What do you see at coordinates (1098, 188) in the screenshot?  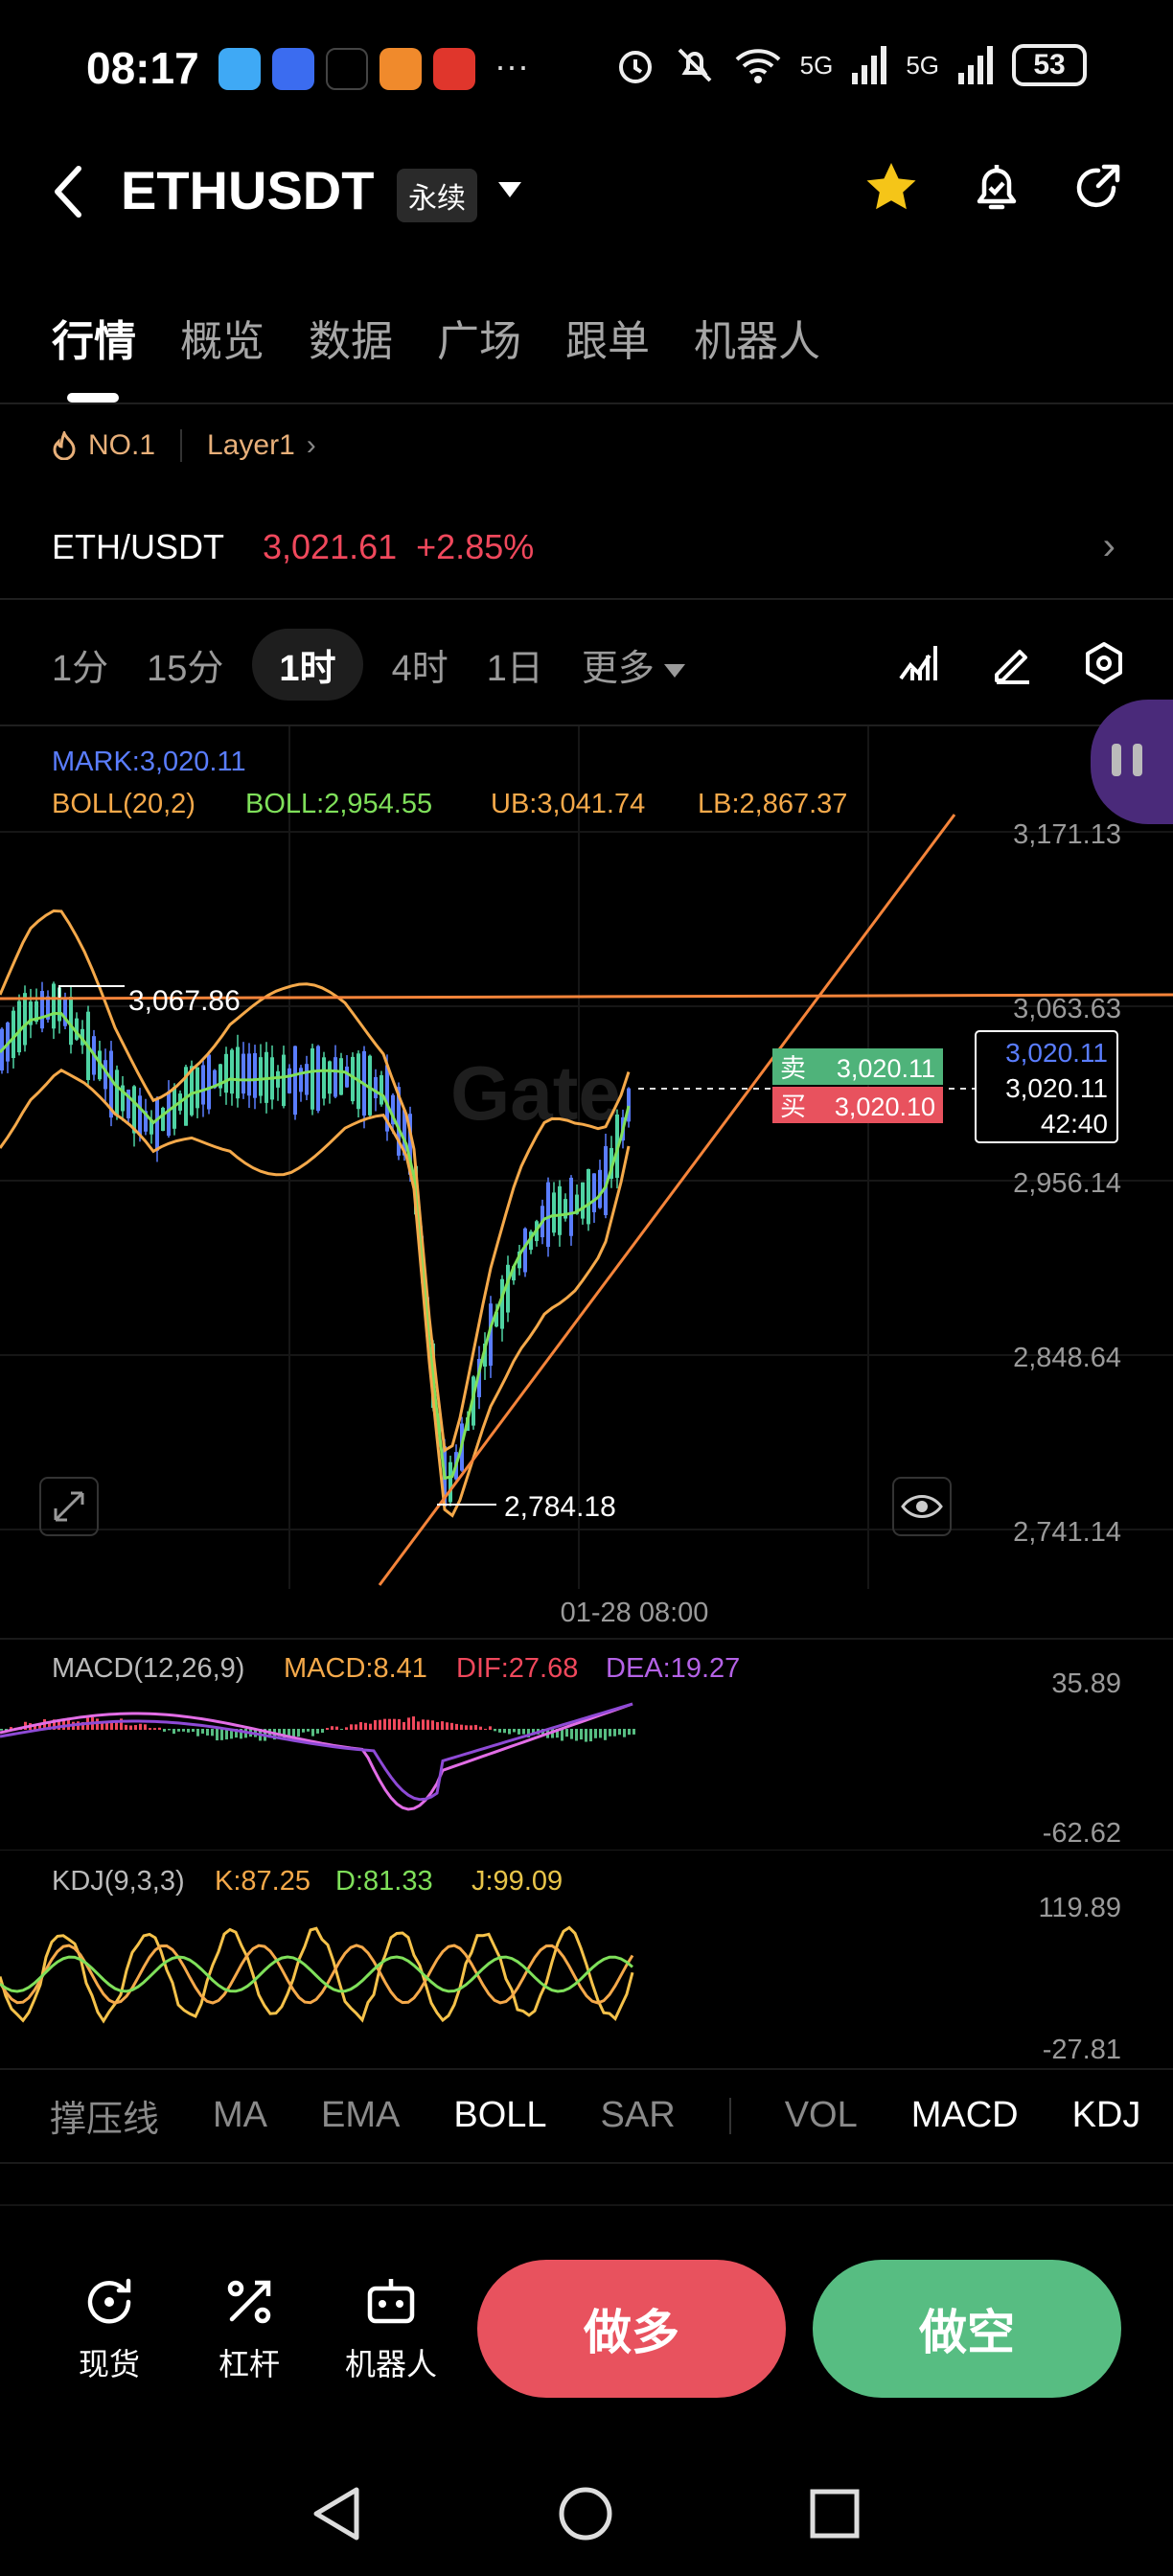 I see `share-icon` at bounding box center [1098, 188].